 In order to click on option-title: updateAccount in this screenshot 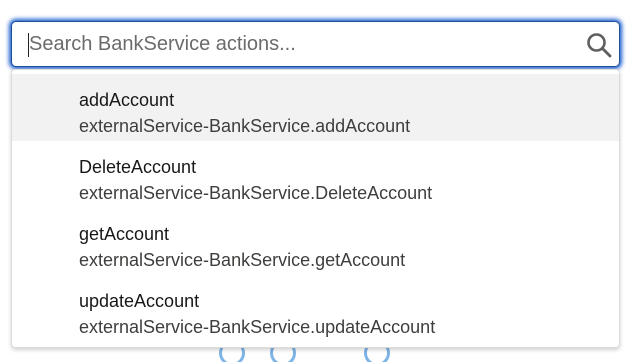, I will do `click(139, 301)`.